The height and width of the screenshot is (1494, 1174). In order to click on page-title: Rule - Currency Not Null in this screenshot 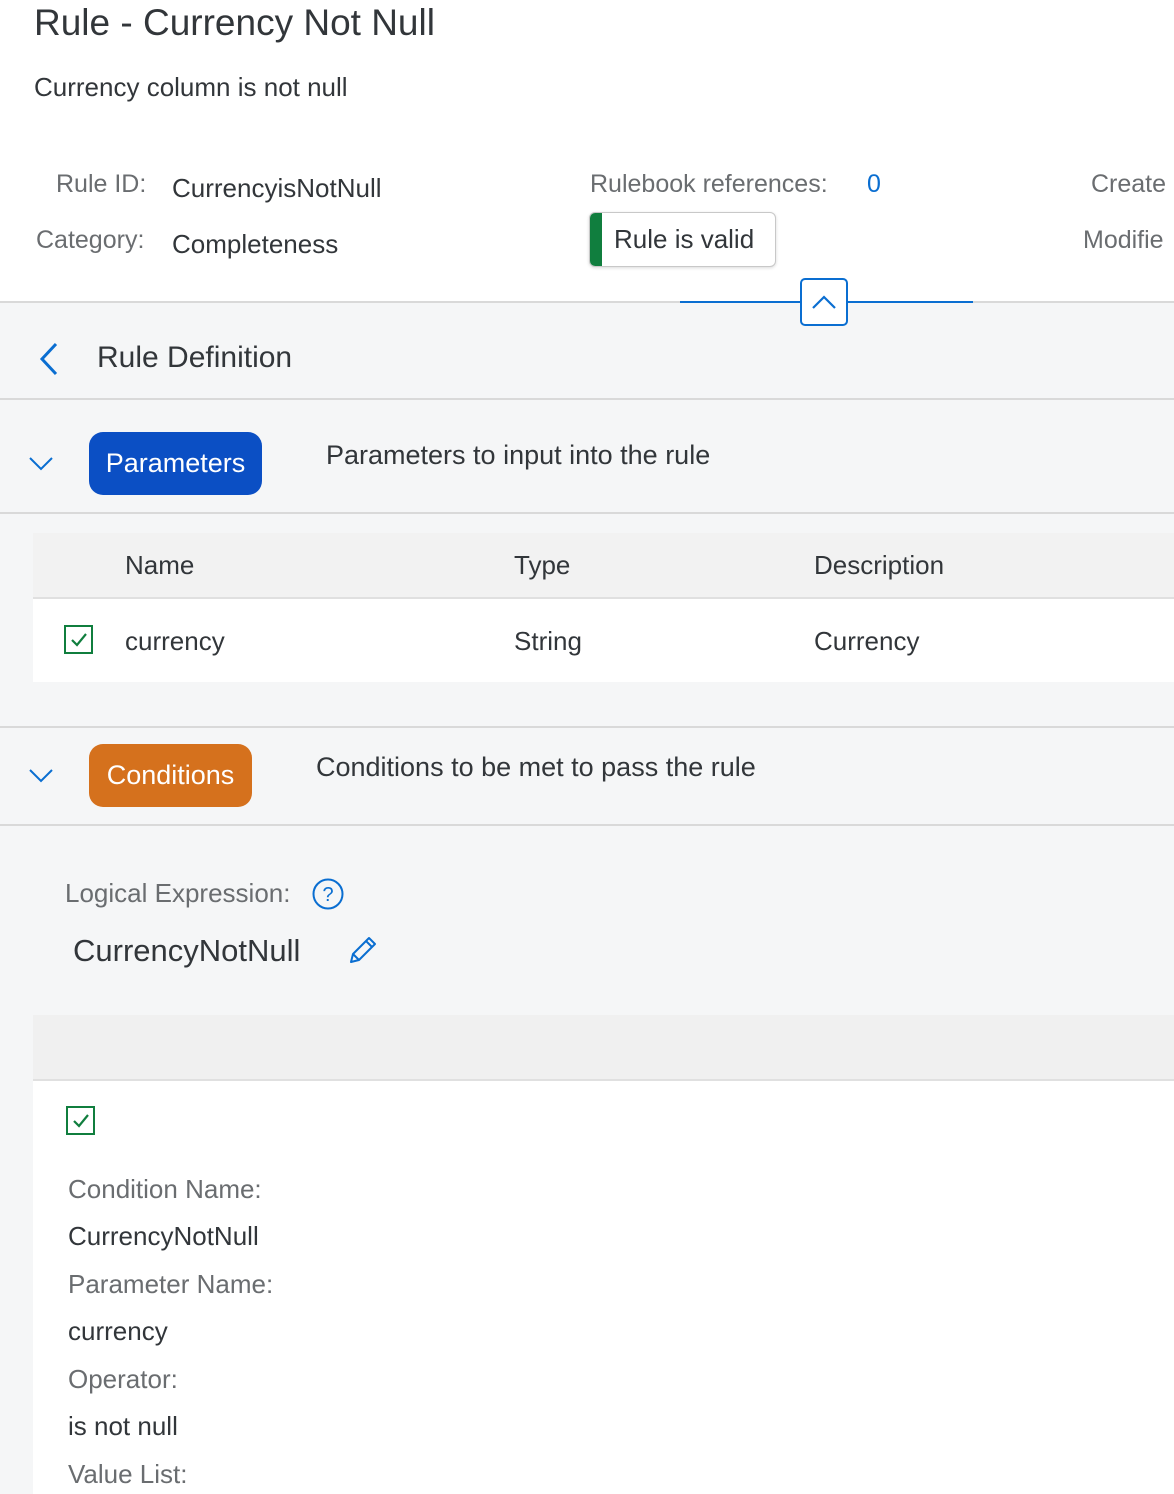, I will do `click(234, 22)`.